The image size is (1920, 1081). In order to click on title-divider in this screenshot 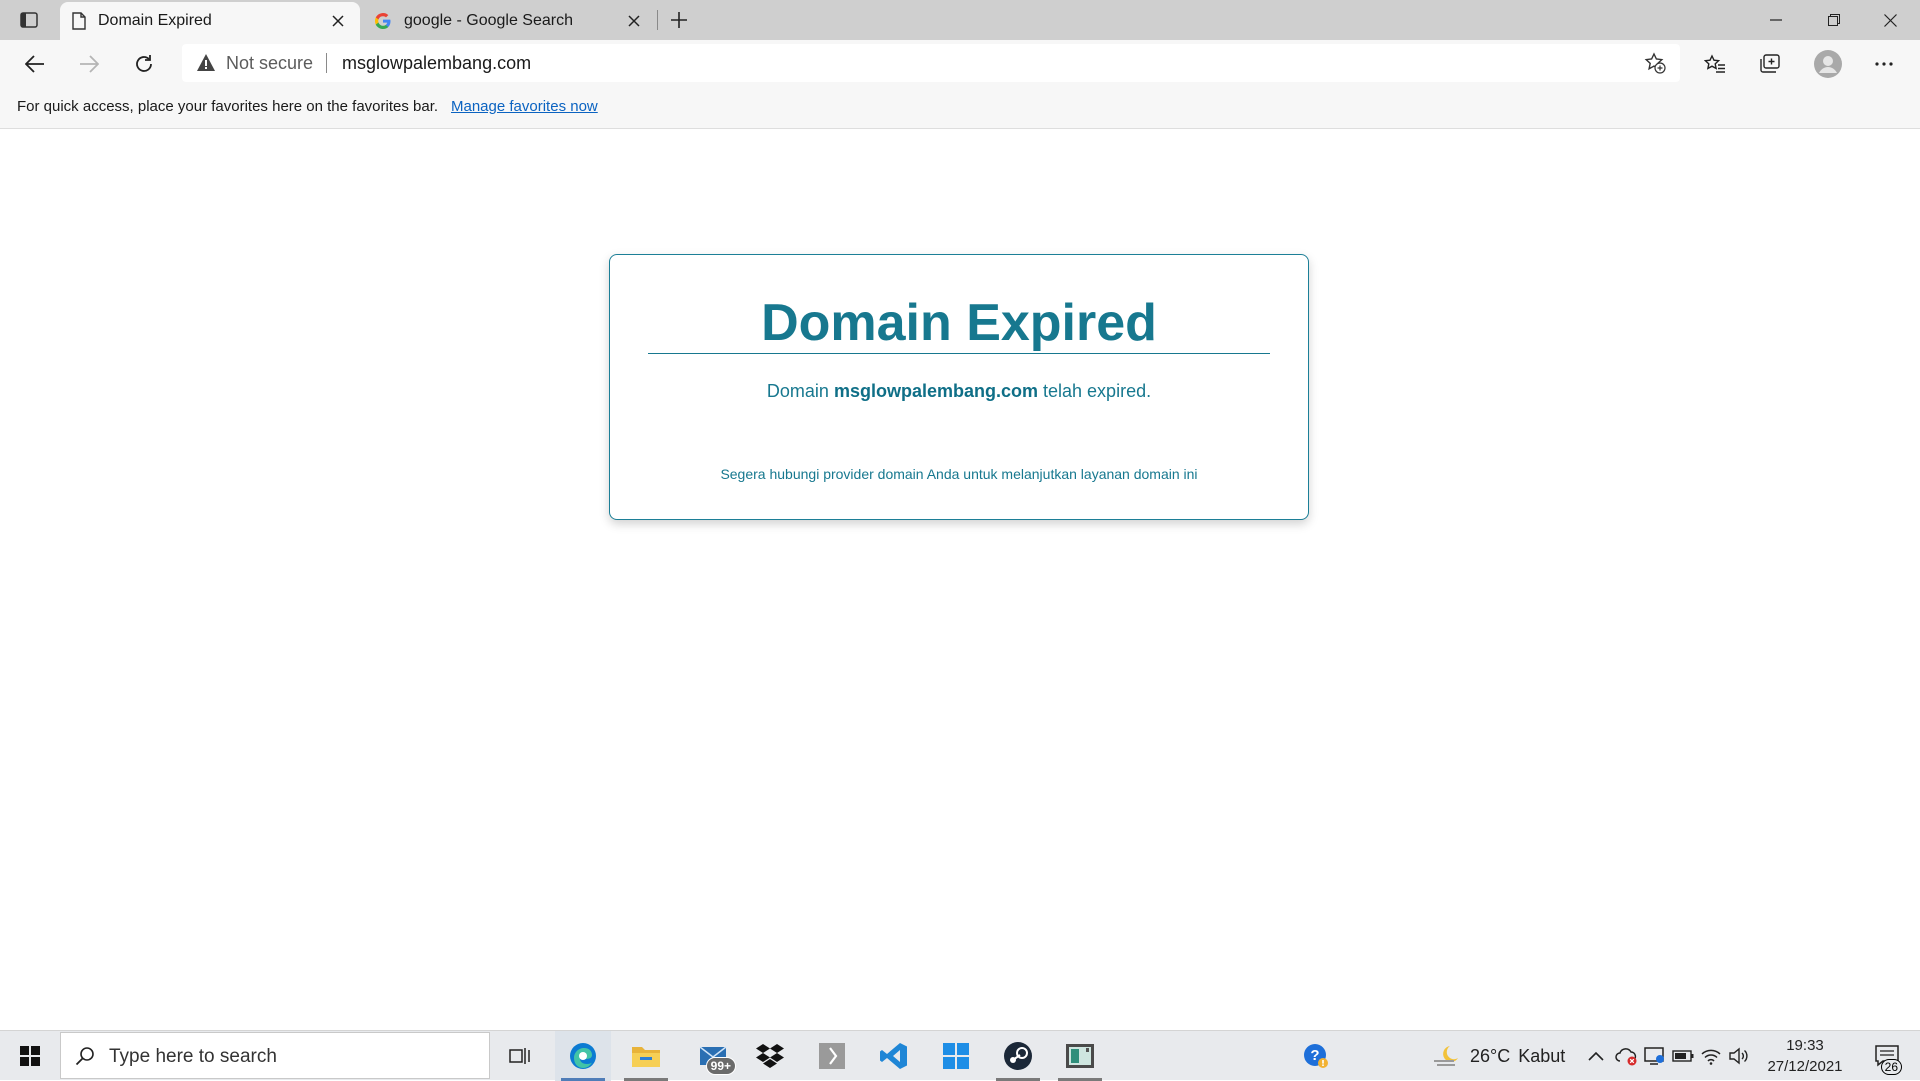, I will do `click(959, 353)`.